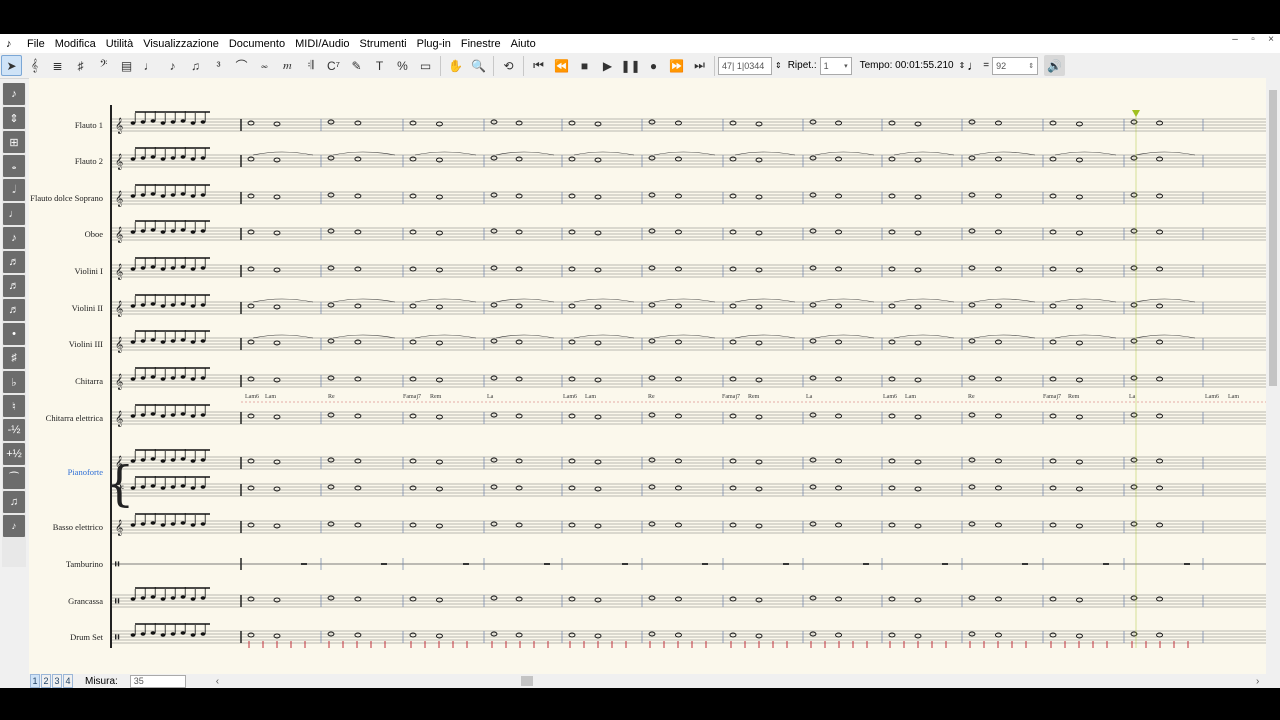  What do you see at coordinates (257, 44) in the screenshot?
I see `menu-documento: Documento` at bounding box center [257, 44].